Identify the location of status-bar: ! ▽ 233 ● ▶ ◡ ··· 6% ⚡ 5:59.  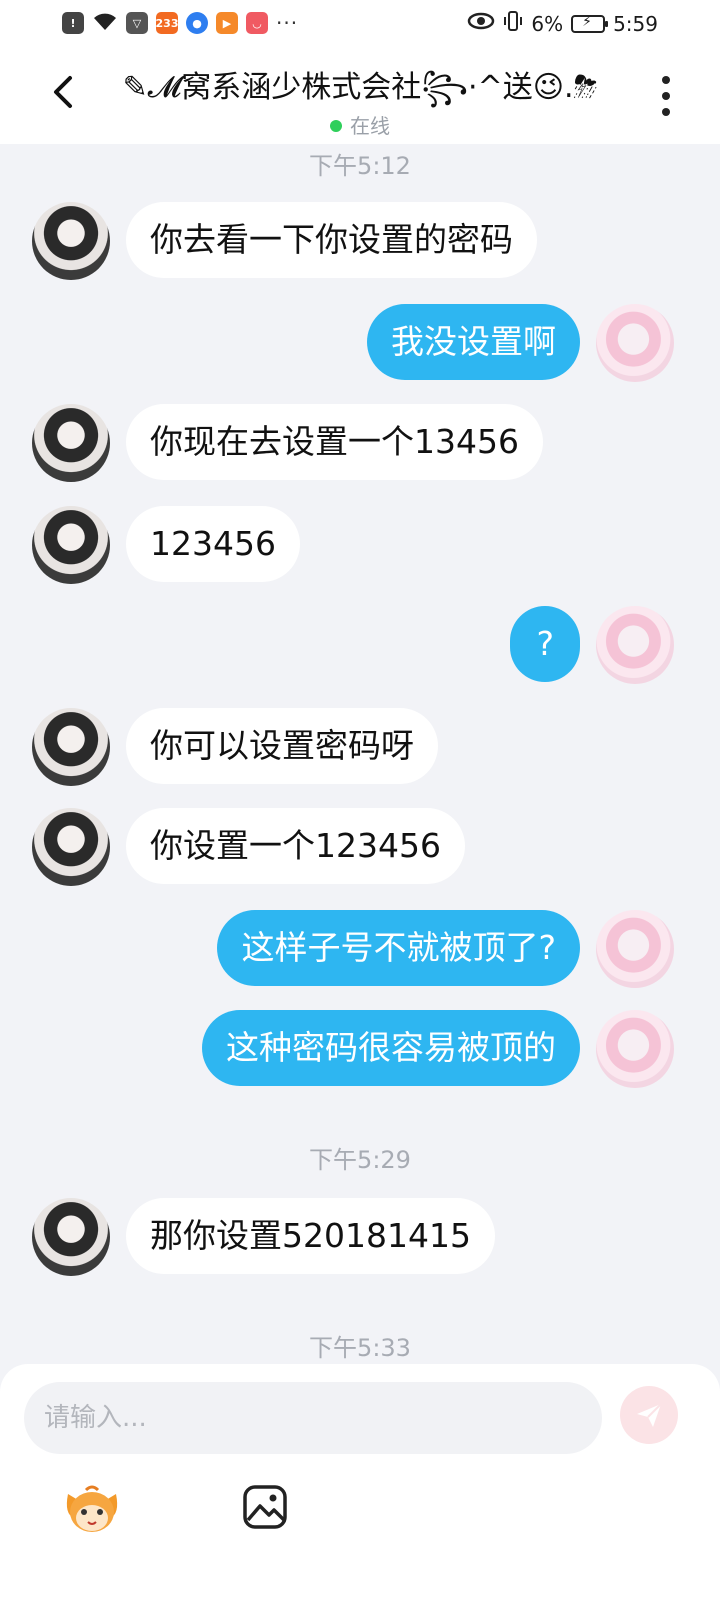
(360, 24).